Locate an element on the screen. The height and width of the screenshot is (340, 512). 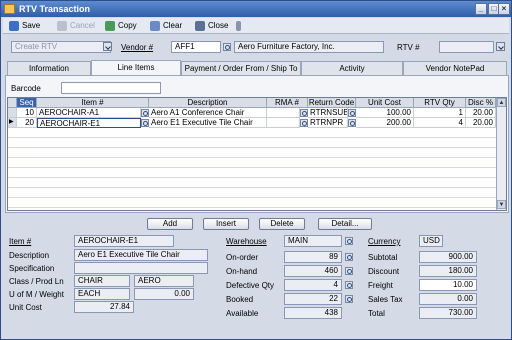
col-header-description: Description is located at coordinates (208, 103).